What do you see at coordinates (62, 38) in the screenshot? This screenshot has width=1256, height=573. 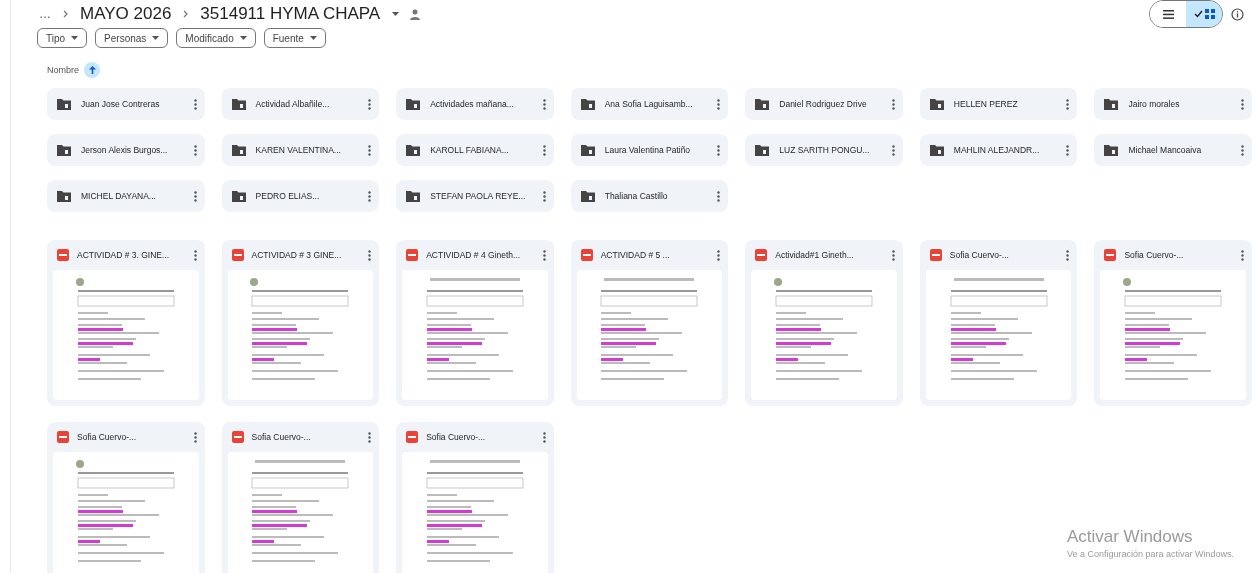 I see `filter-chip: Tipo` at bounding box center [62, 38].